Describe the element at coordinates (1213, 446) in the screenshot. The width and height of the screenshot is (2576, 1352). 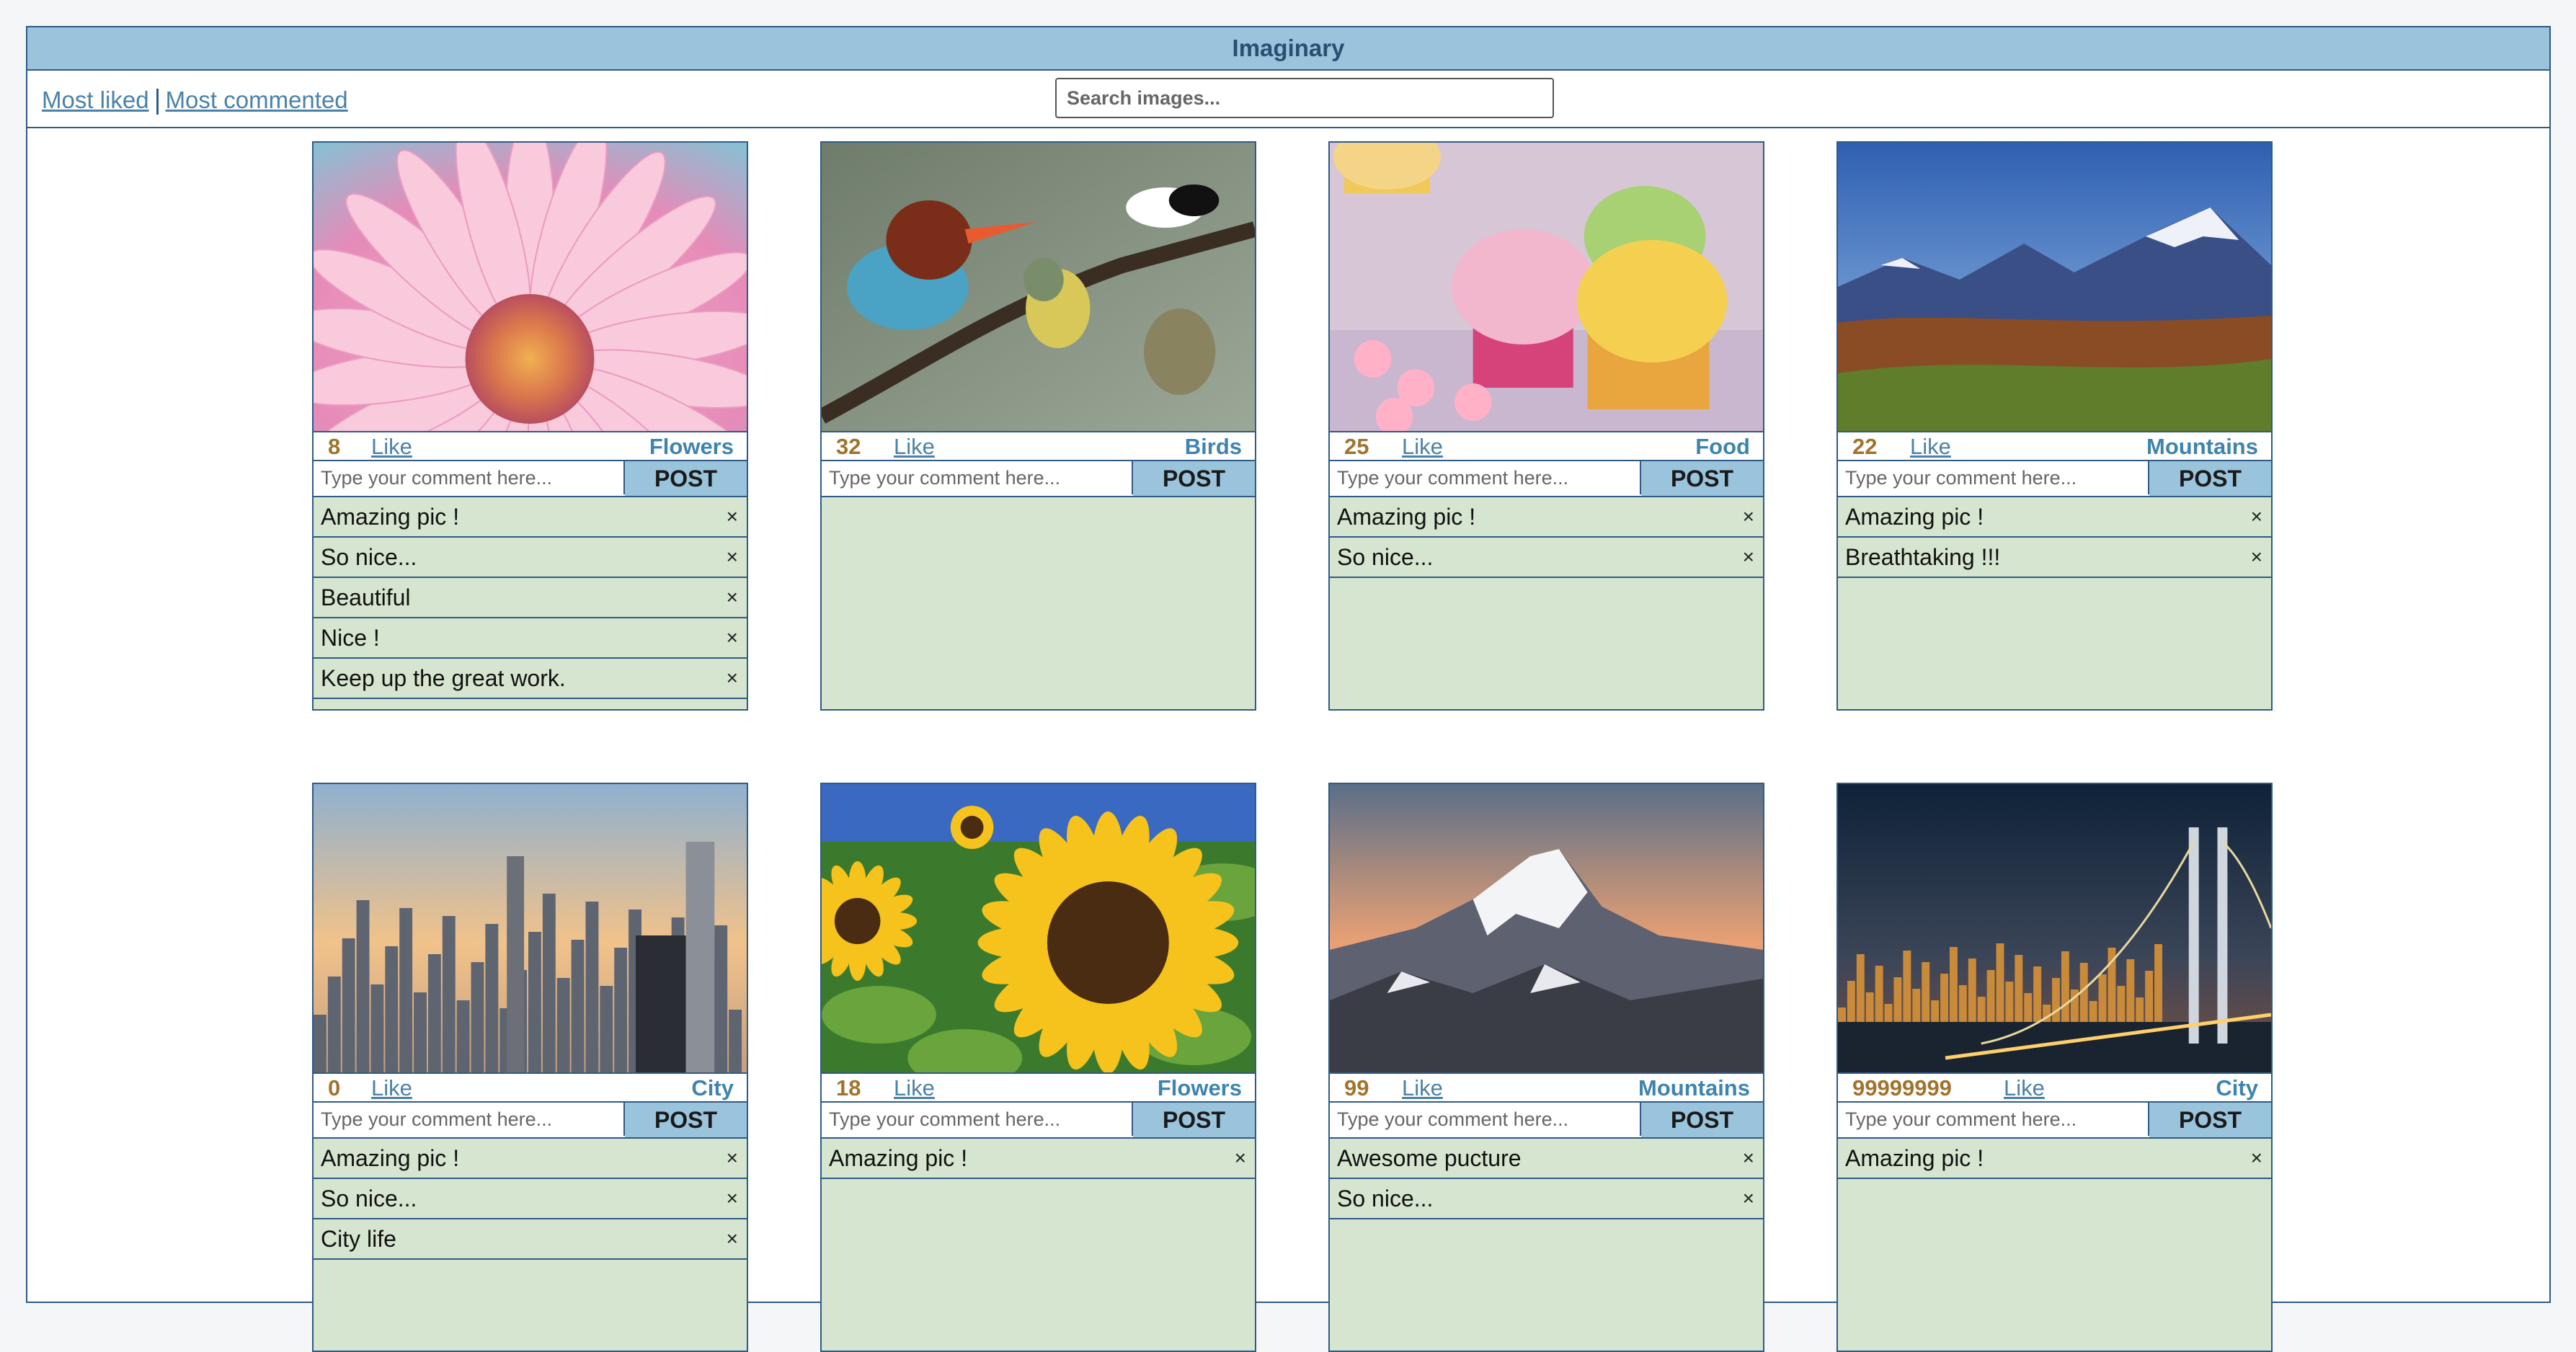
I see `category-label: Birds` at that location.